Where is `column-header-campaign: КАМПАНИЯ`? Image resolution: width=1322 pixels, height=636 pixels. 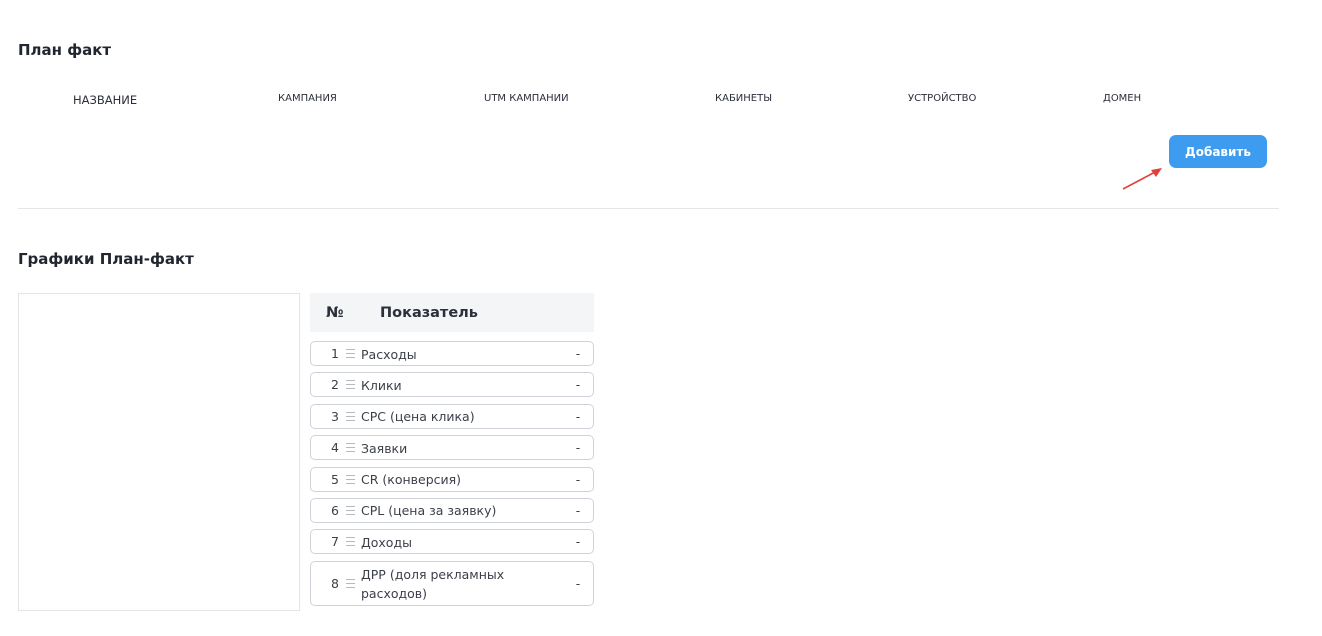
column-header-campaign: КАМПАНИЯ is located at coordinates (307, 98).